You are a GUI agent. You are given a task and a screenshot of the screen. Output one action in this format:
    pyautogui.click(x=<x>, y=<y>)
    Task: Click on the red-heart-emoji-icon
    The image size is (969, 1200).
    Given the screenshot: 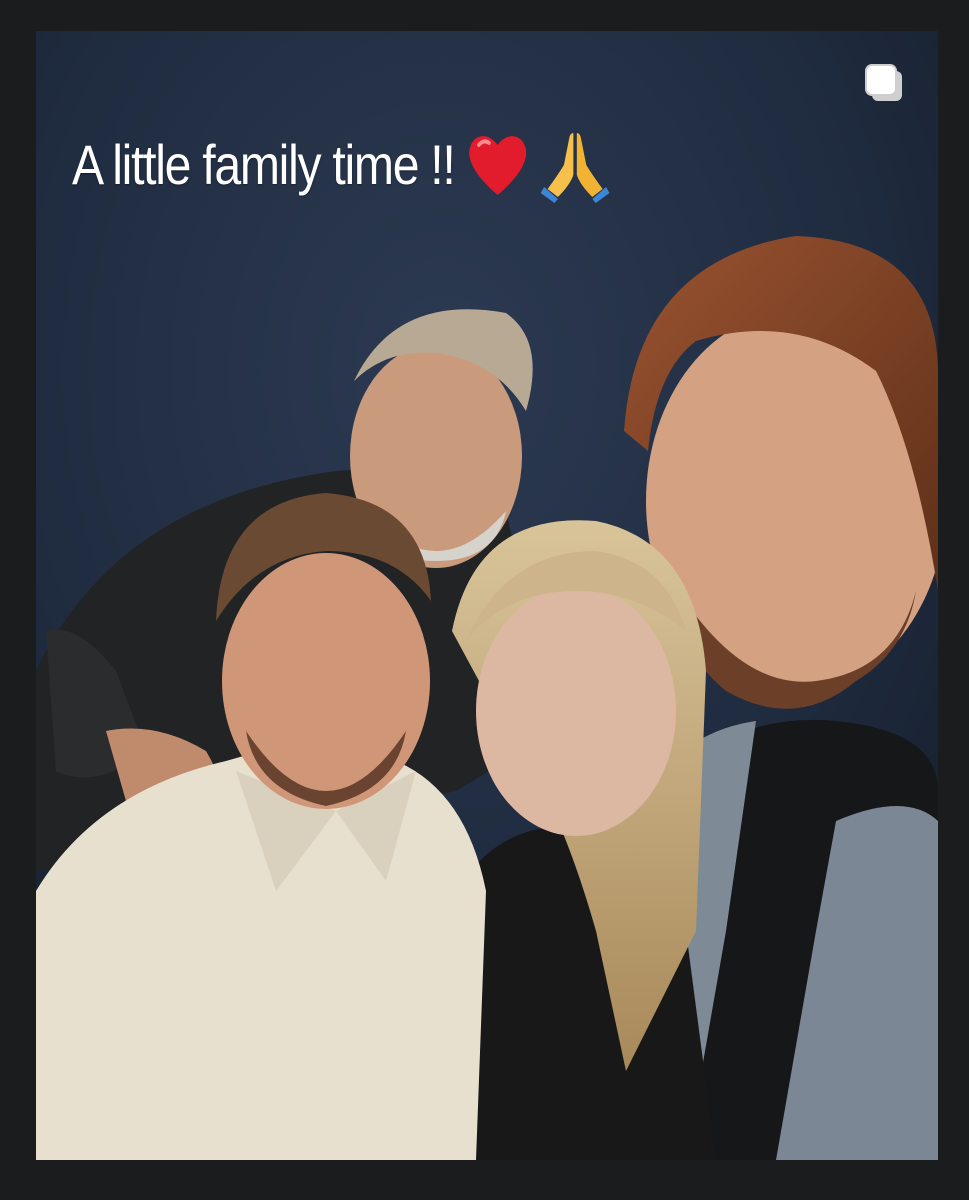 What is the action you would take?
    pyautogui.click(x=497, y=165)
    